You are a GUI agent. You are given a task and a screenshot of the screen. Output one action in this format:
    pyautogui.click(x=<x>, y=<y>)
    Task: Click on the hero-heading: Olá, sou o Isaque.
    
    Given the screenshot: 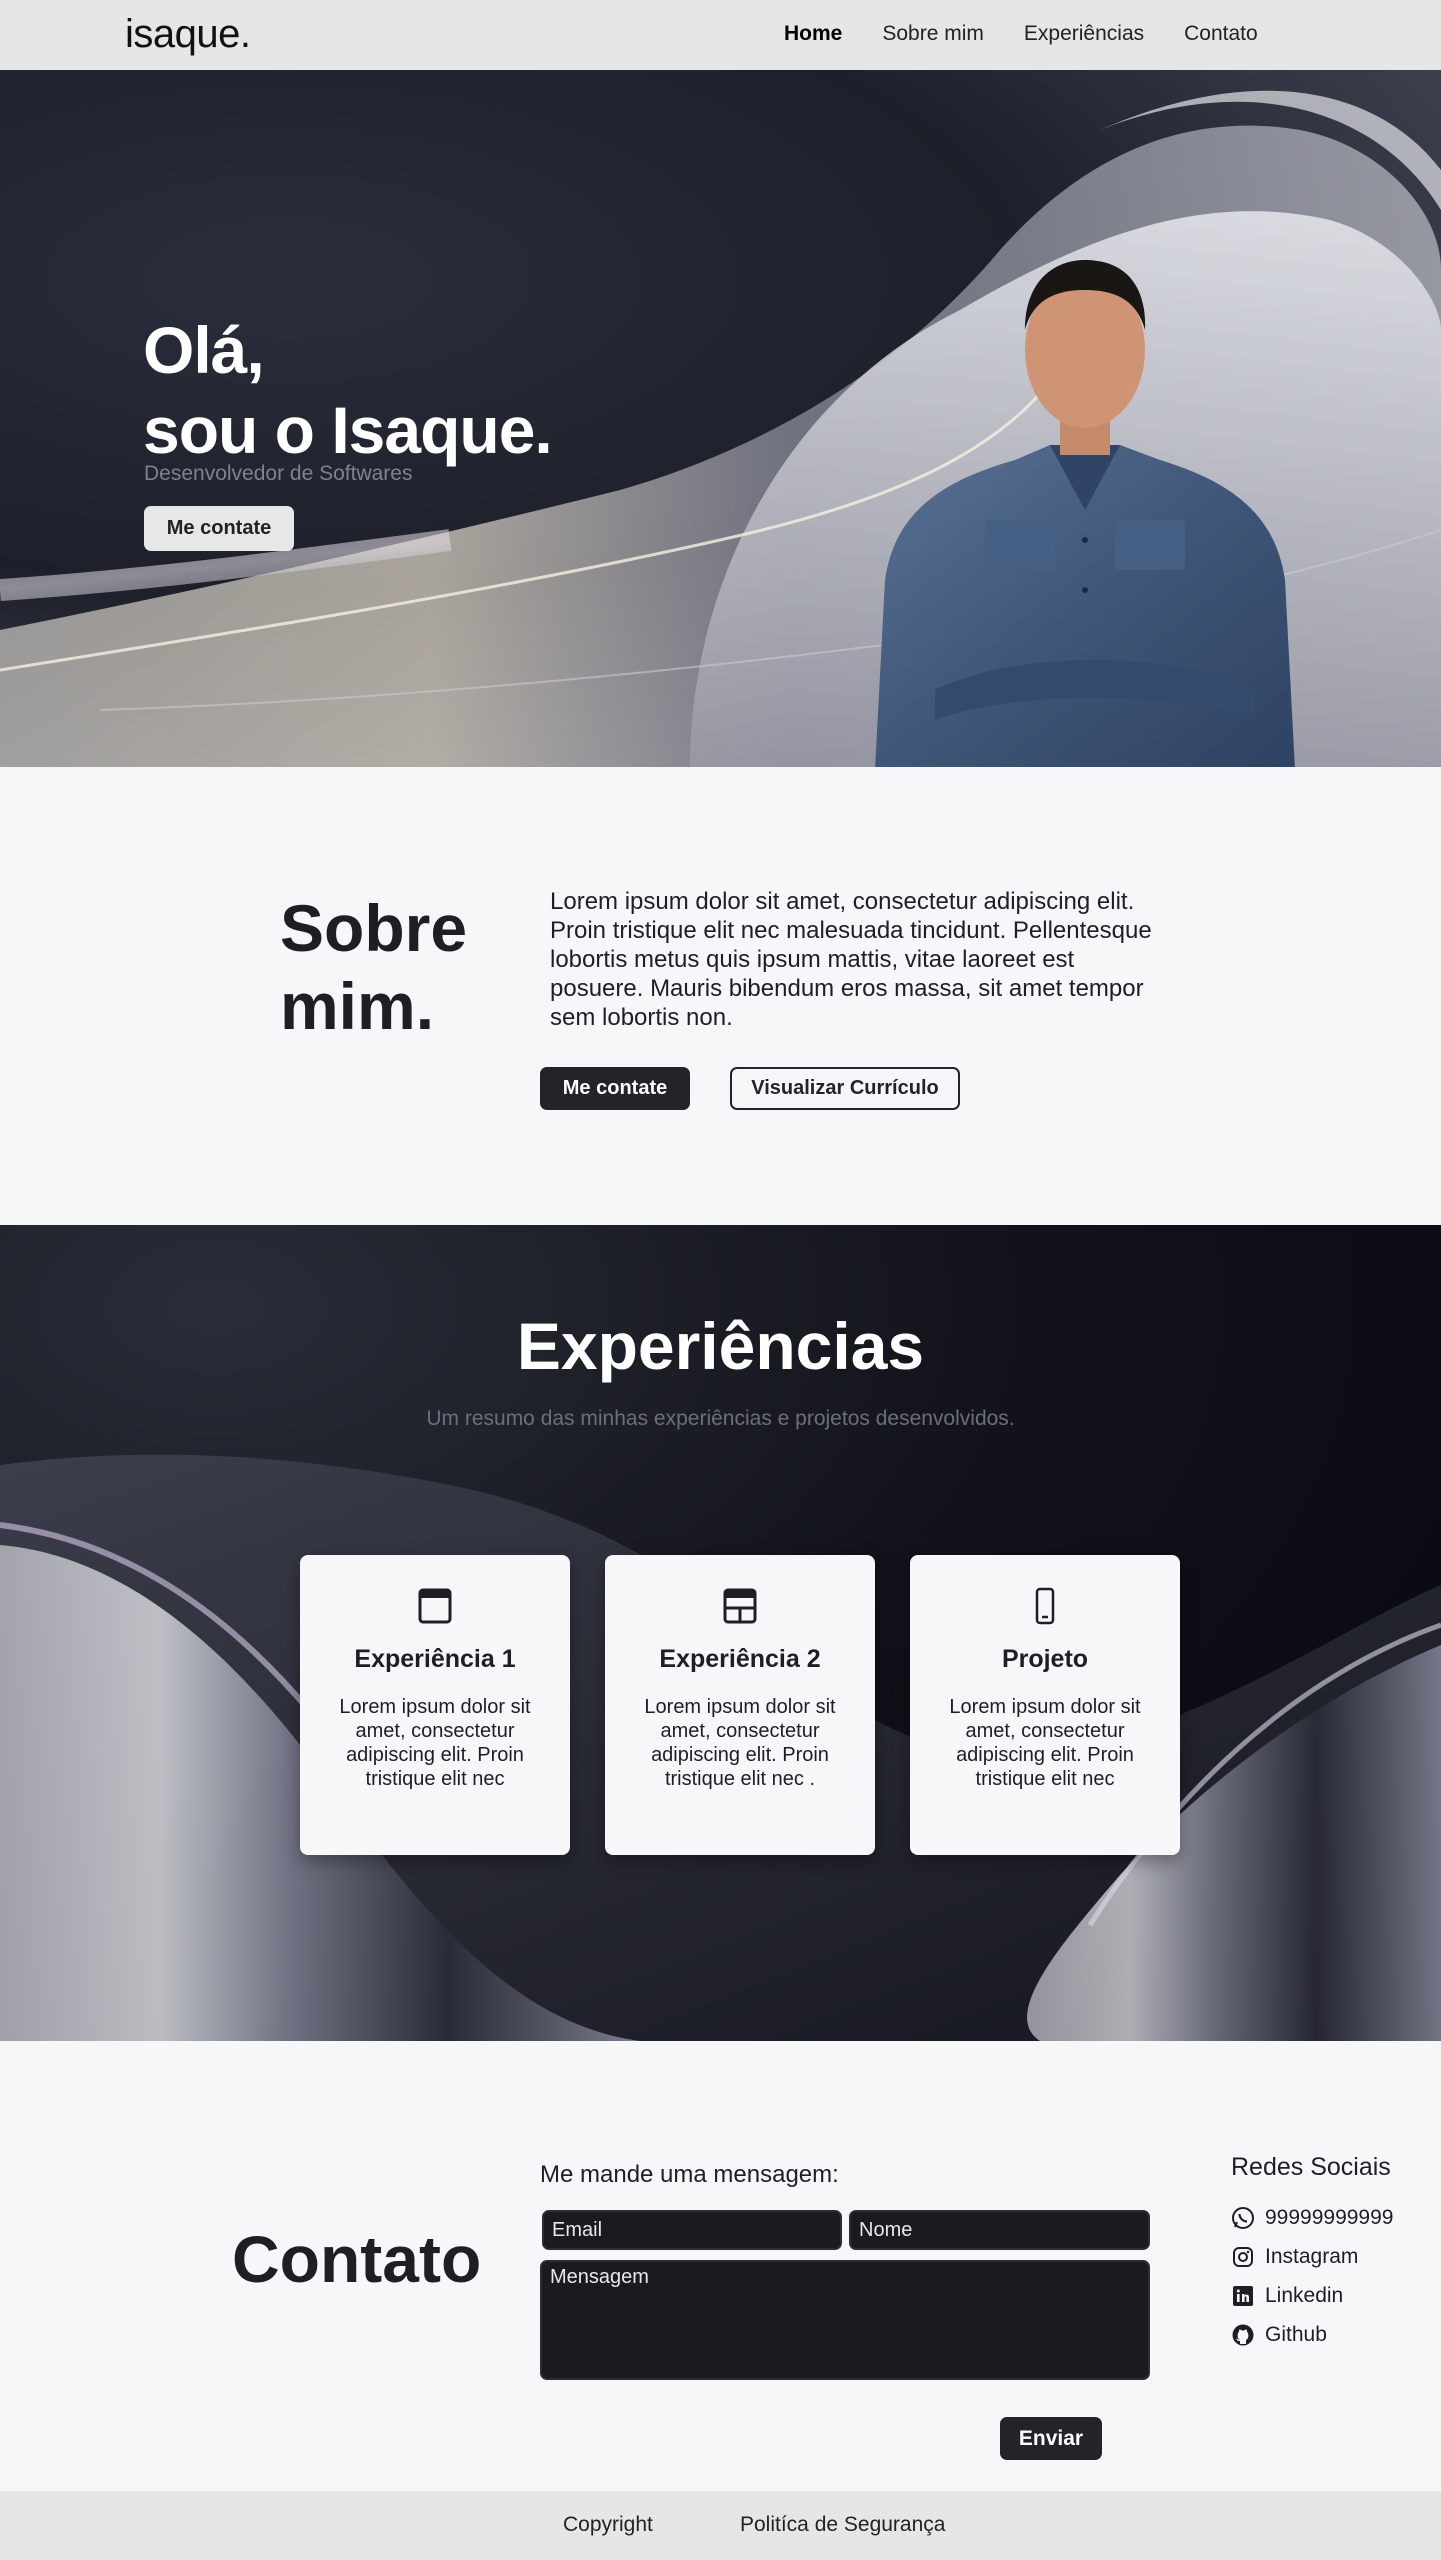 What is the action you would take?
    pyautogui.click(x=348, y=390)
    